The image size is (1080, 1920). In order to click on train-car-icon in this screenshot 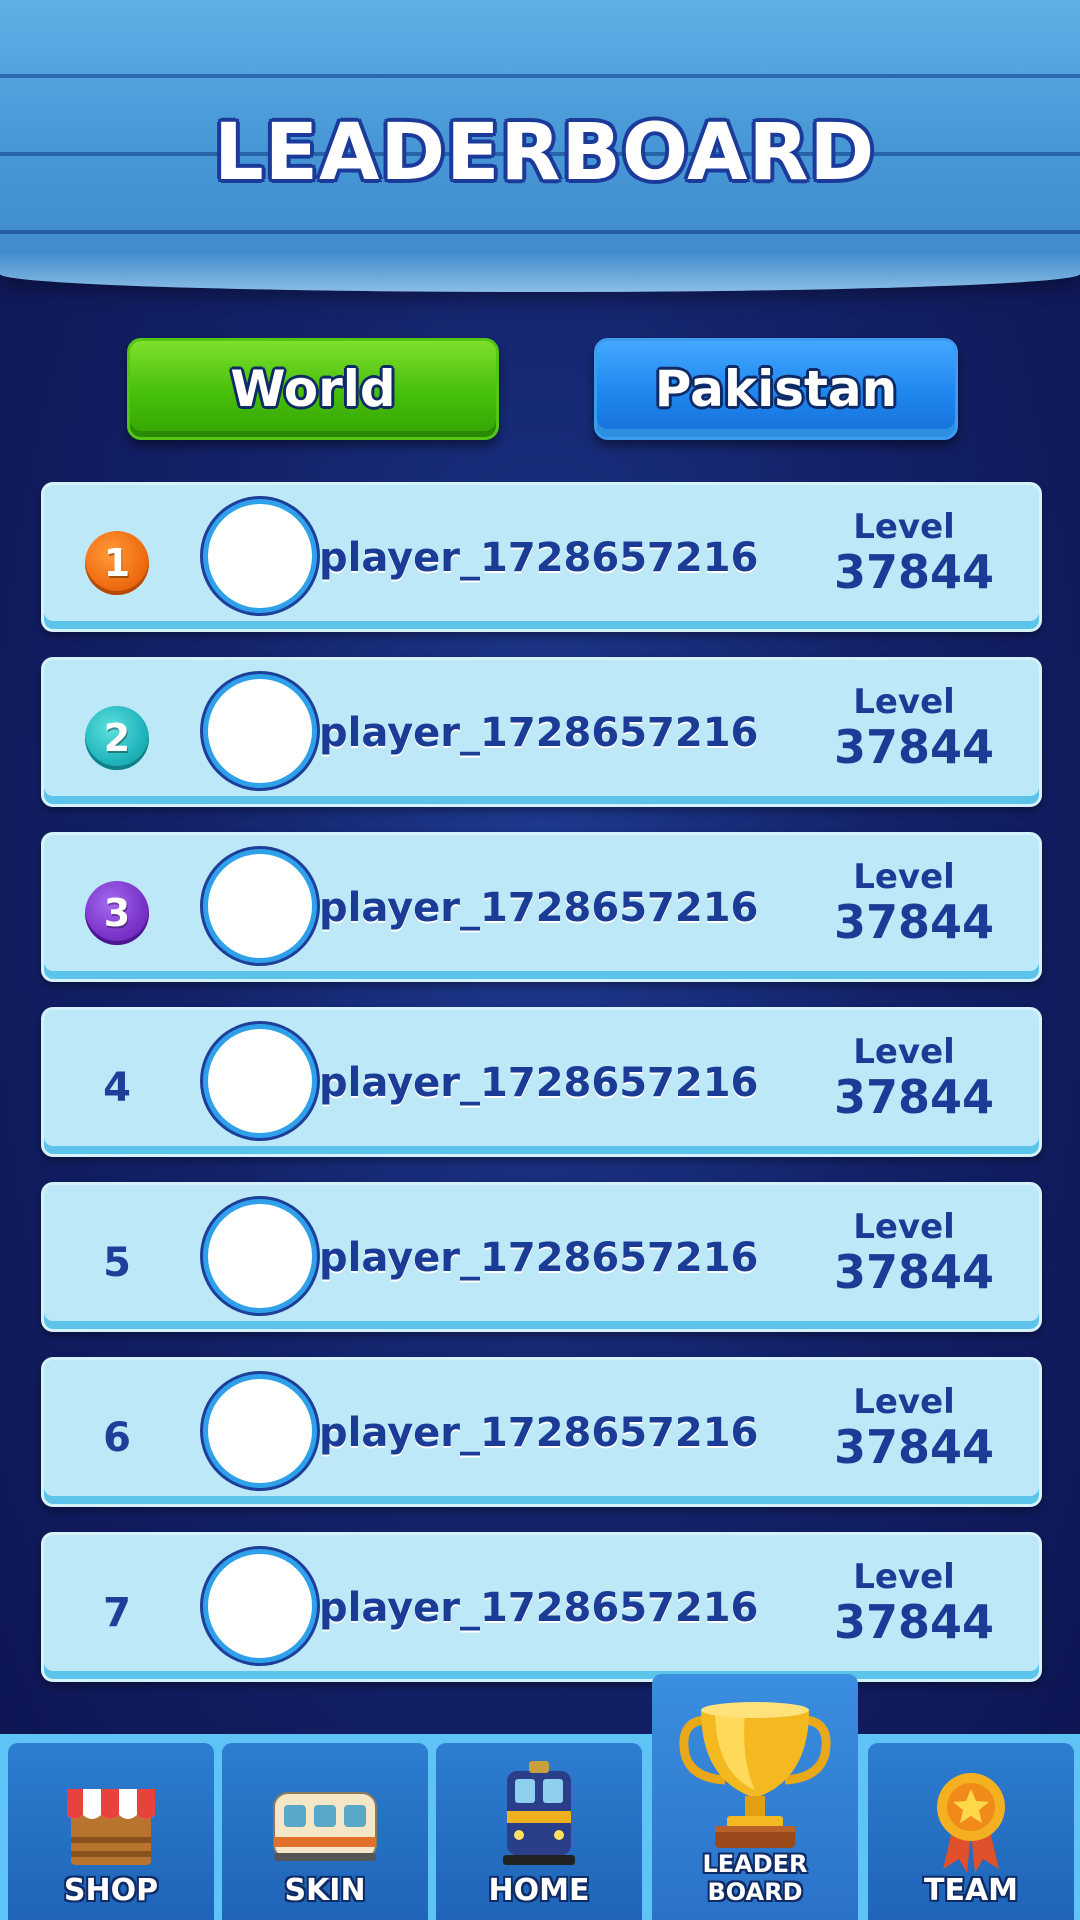, I will do `click(325, 1826)`.